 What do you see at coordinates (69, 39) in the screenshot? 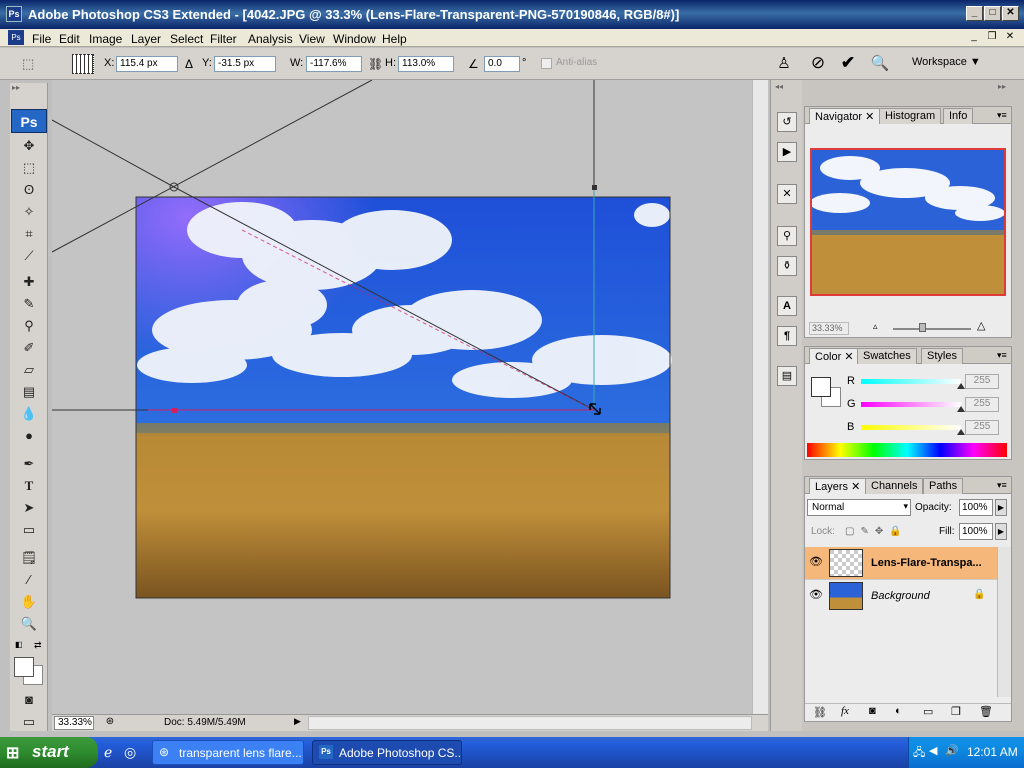
I see `menu-edit: Edit` at bounding box center [69, 39].